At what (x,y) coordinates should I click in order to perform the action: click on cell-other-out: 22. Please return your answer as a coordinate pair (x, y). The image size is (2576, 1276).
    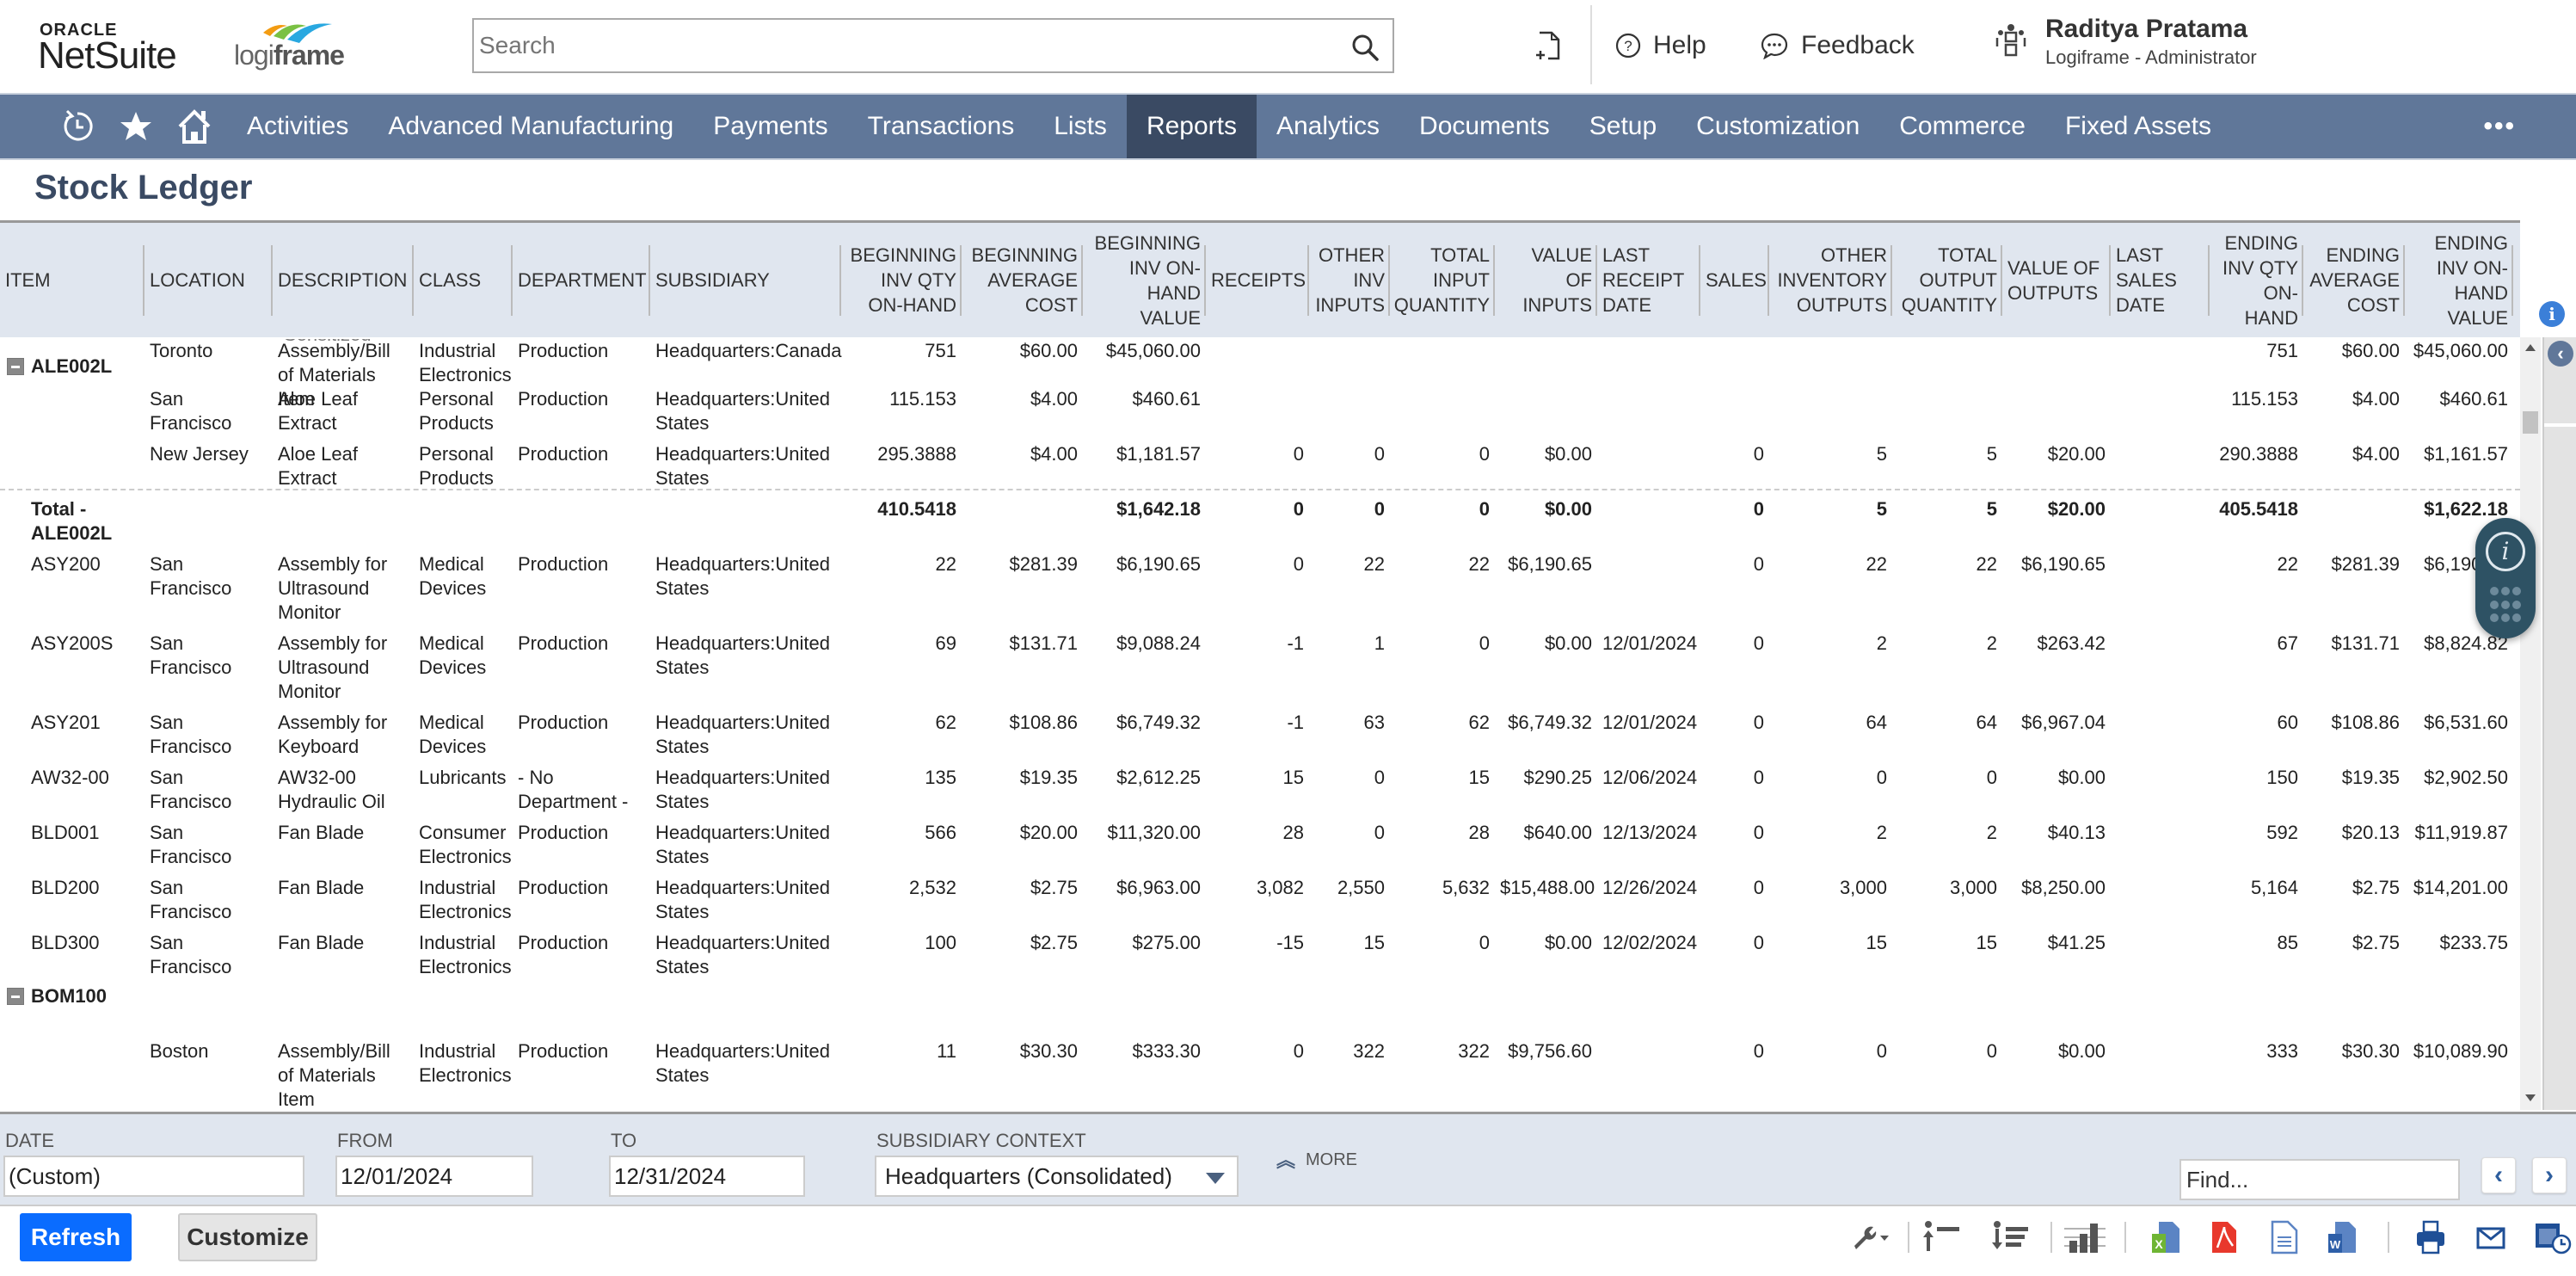
    Looking at the image, I should click on (1830, 564).